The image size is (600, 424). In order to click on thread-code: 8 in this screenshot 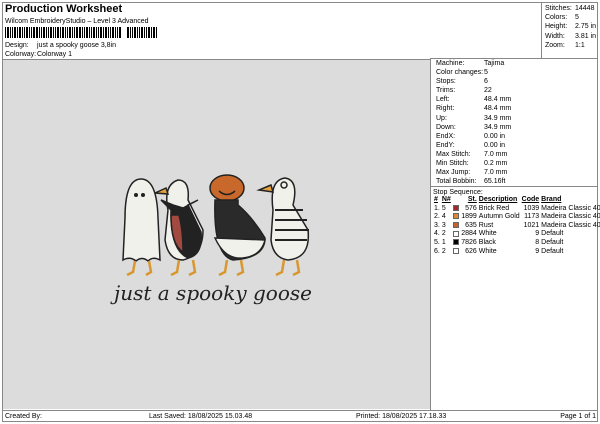, I will do `click(537, 242)`.